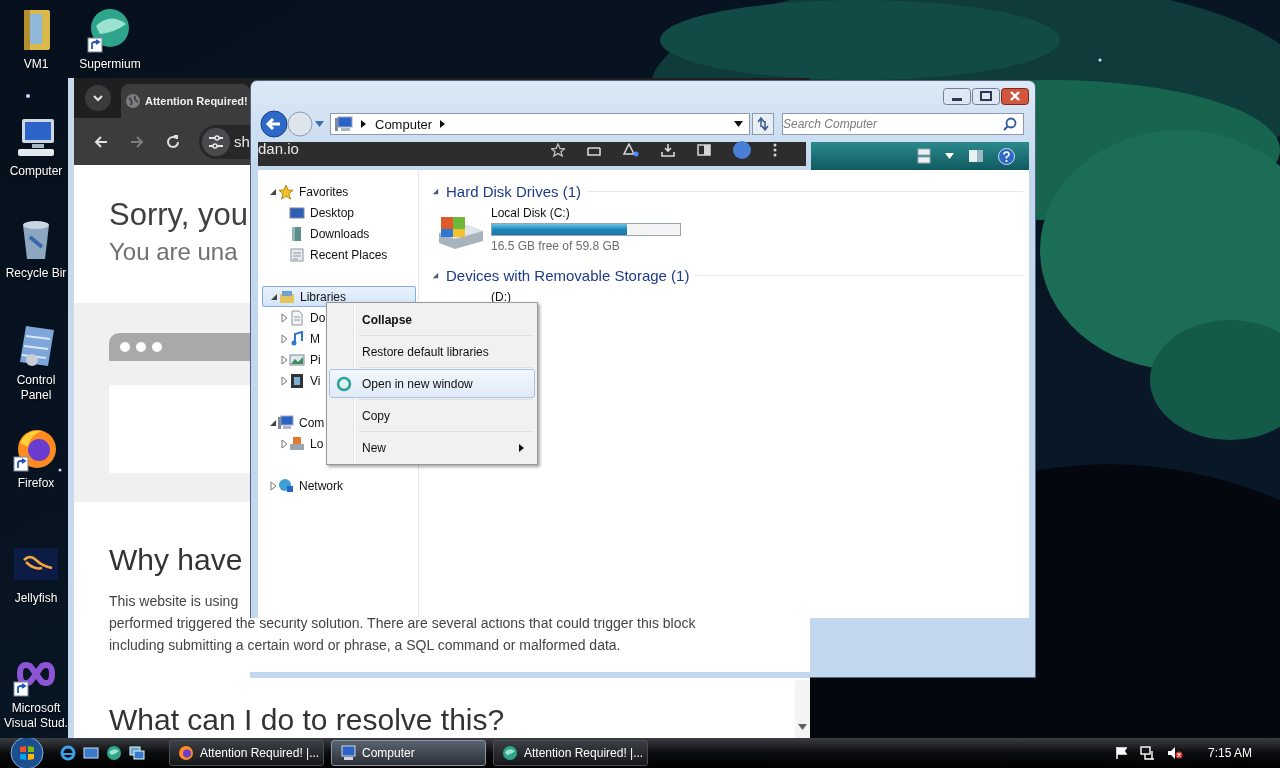  Describe the element at coordinates (178, 214) in the screenshot. I see `page-heading: Sorry, you` at that location.